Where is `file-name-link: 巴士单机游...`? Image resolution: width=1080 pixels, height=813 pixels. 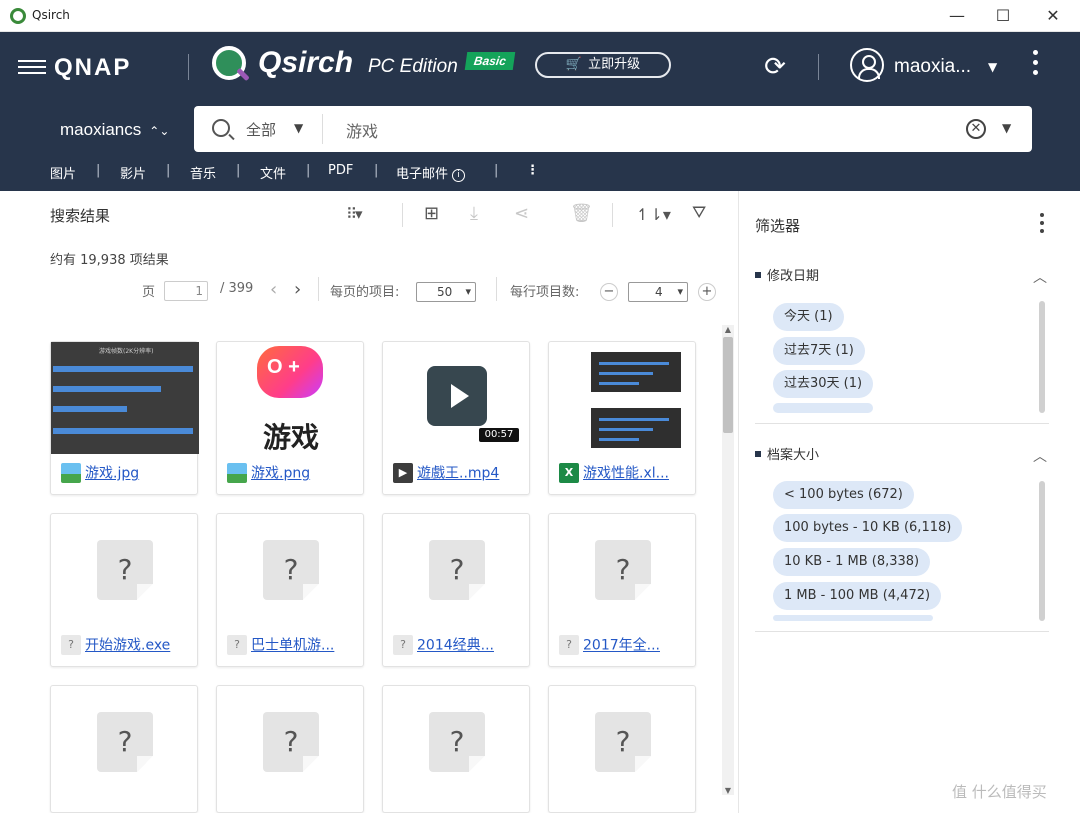 file-name-link: 巴士单机游... is located at coordinates (292, 646).